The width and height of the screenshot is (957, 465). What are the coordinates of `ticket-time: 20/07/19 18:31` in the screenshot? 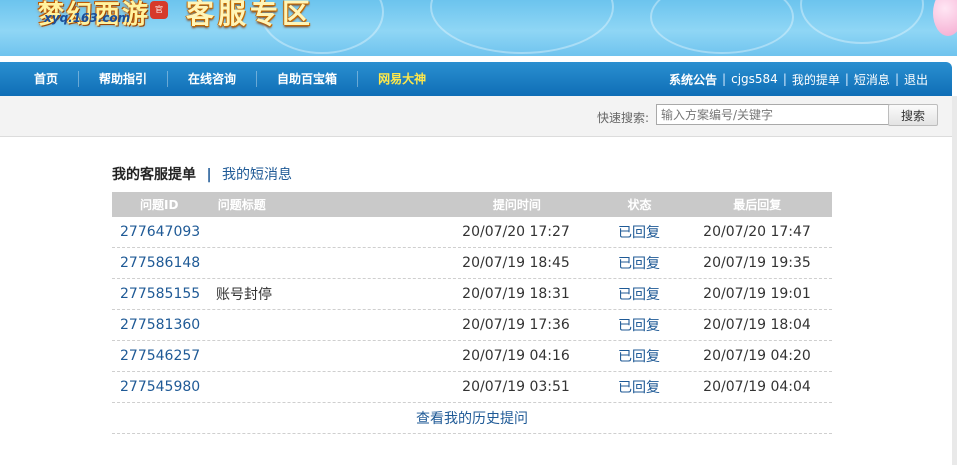 It's located at (516, 294).